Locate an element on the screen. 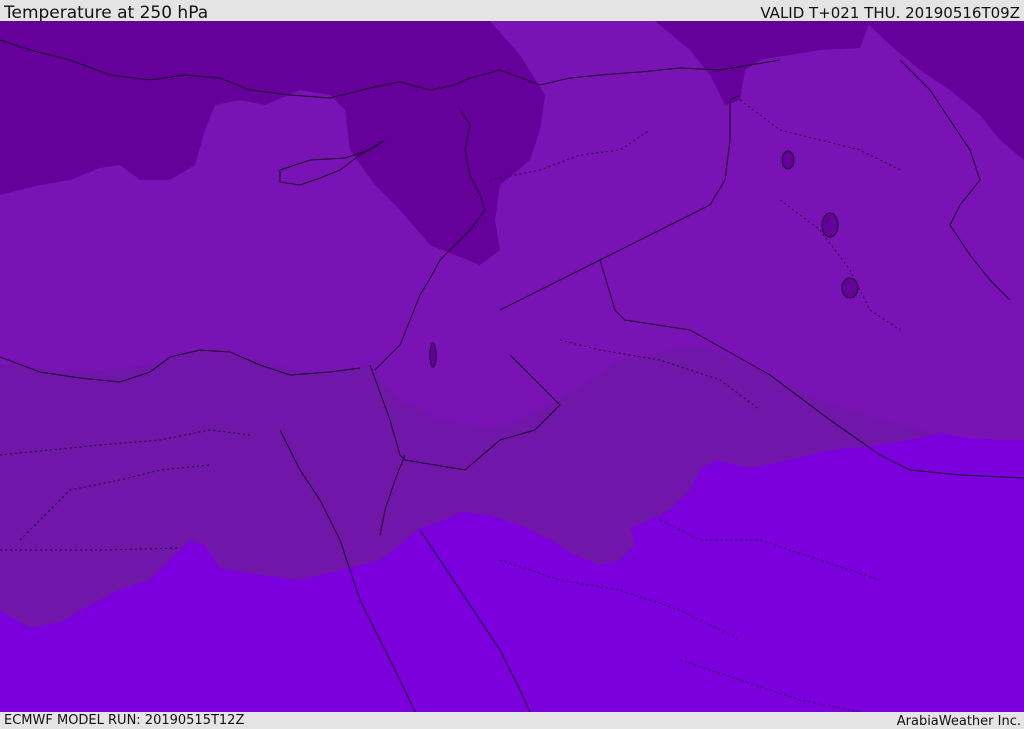 The height and width of the screenshot is (729, 1024). model-run-label: ECMWF MODEL RUN: 20190515T12Z is located at coordinates (124, 720).